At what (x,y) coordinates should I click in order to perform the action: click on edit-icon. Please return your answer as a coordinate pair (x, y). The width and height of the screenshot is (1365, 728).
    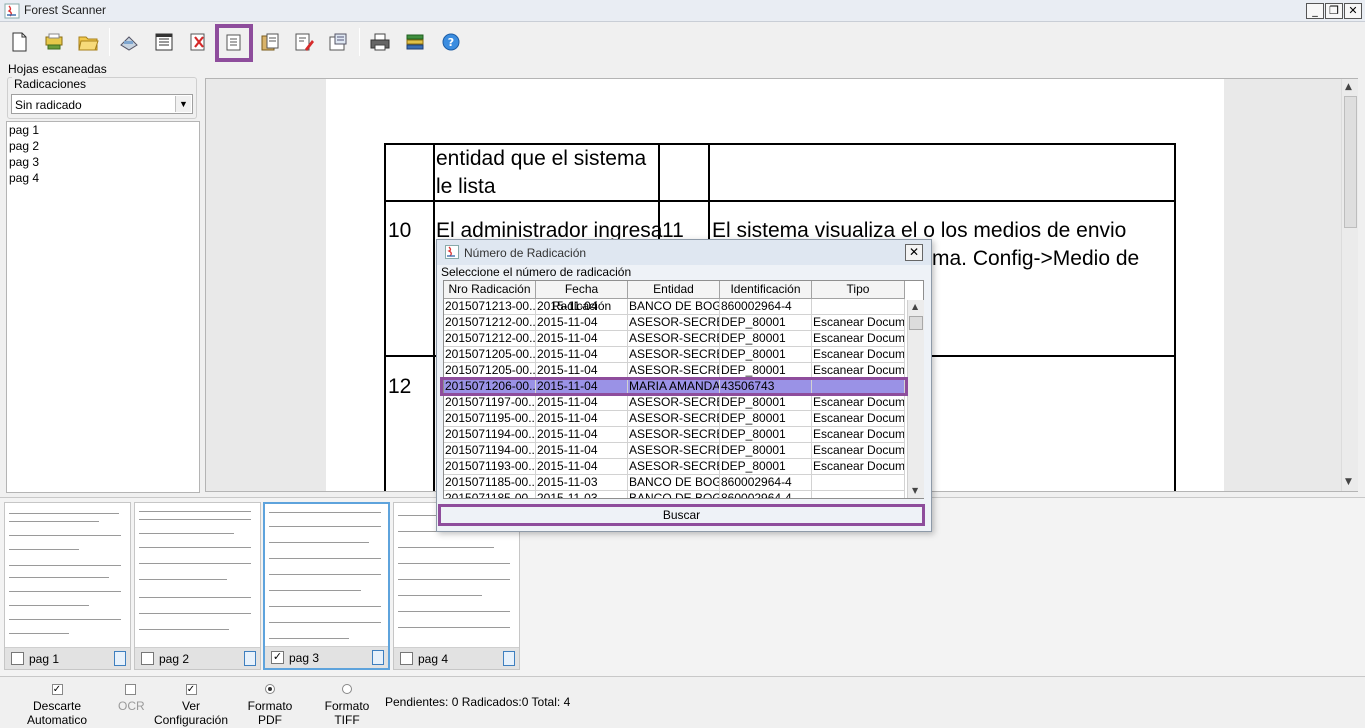
    Looking at the image, I should click on (304, 42).